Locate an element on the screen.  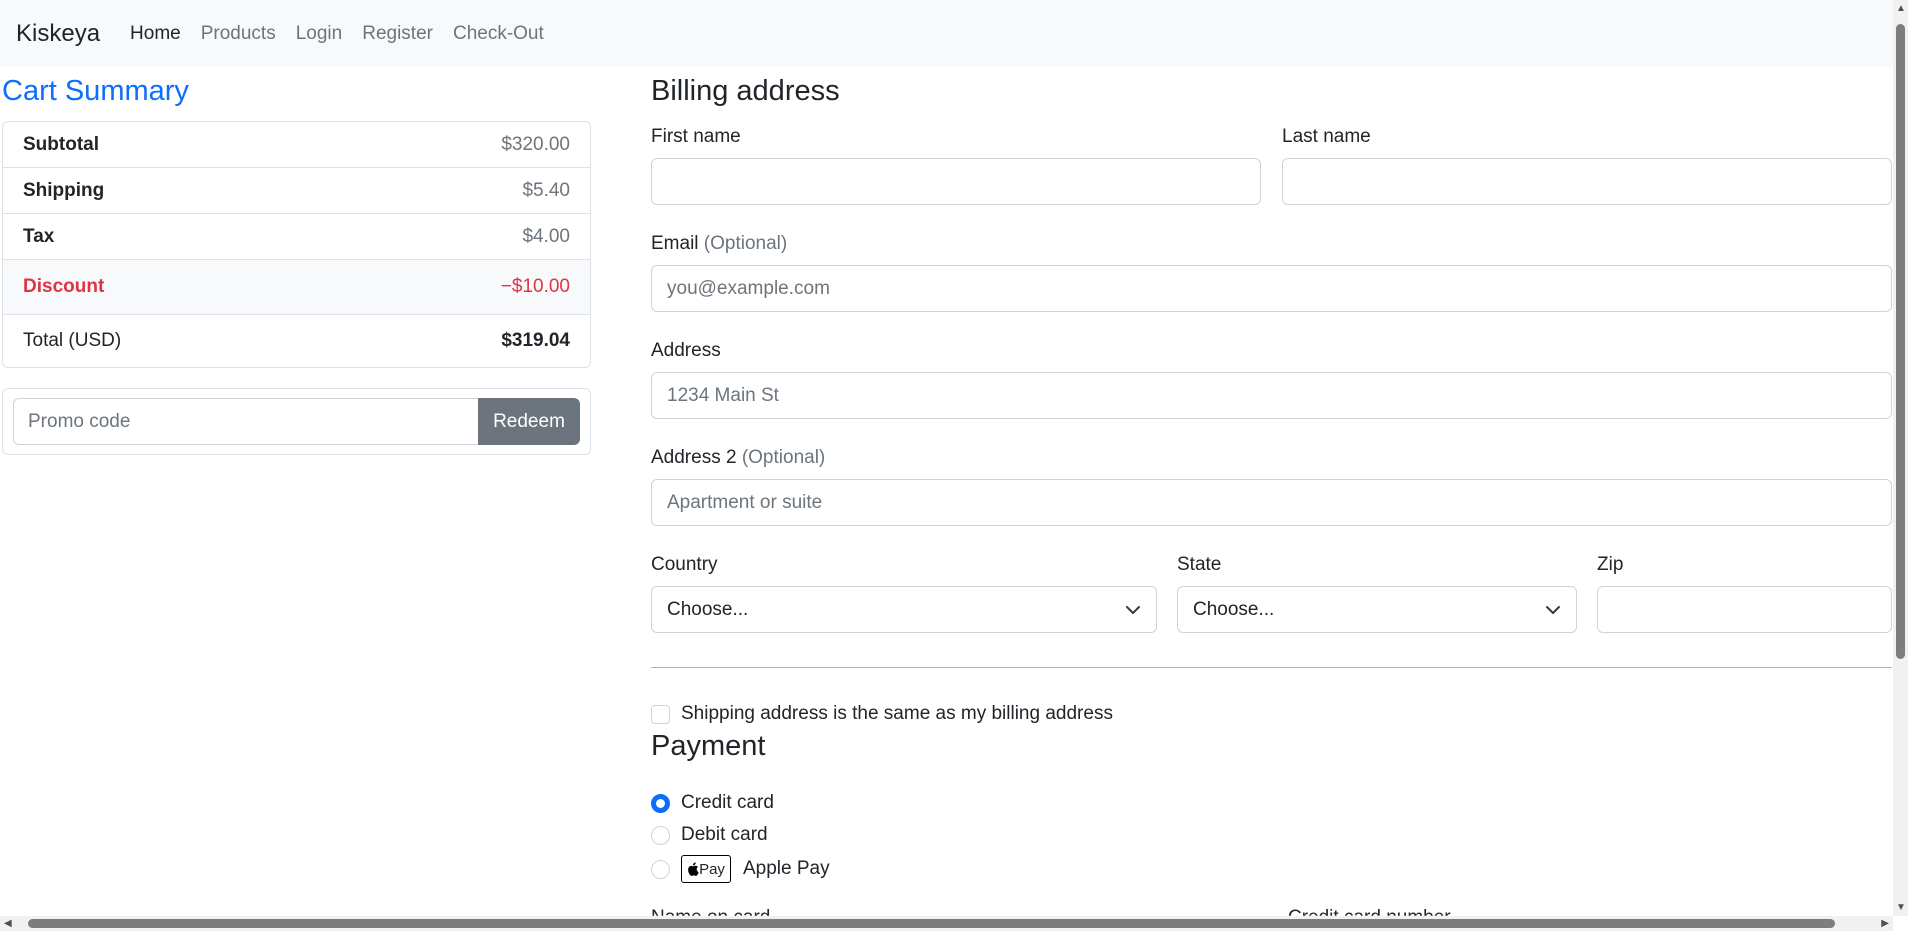
address2-label: Address 2 (Optional) is located at coordinates (1271, 458).